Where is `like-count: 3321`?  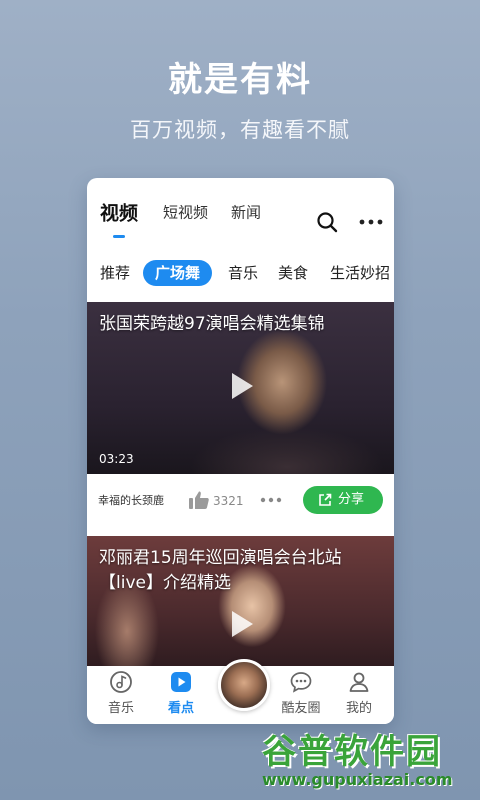
like-count: 3321 is located at coordinates (228, 501).